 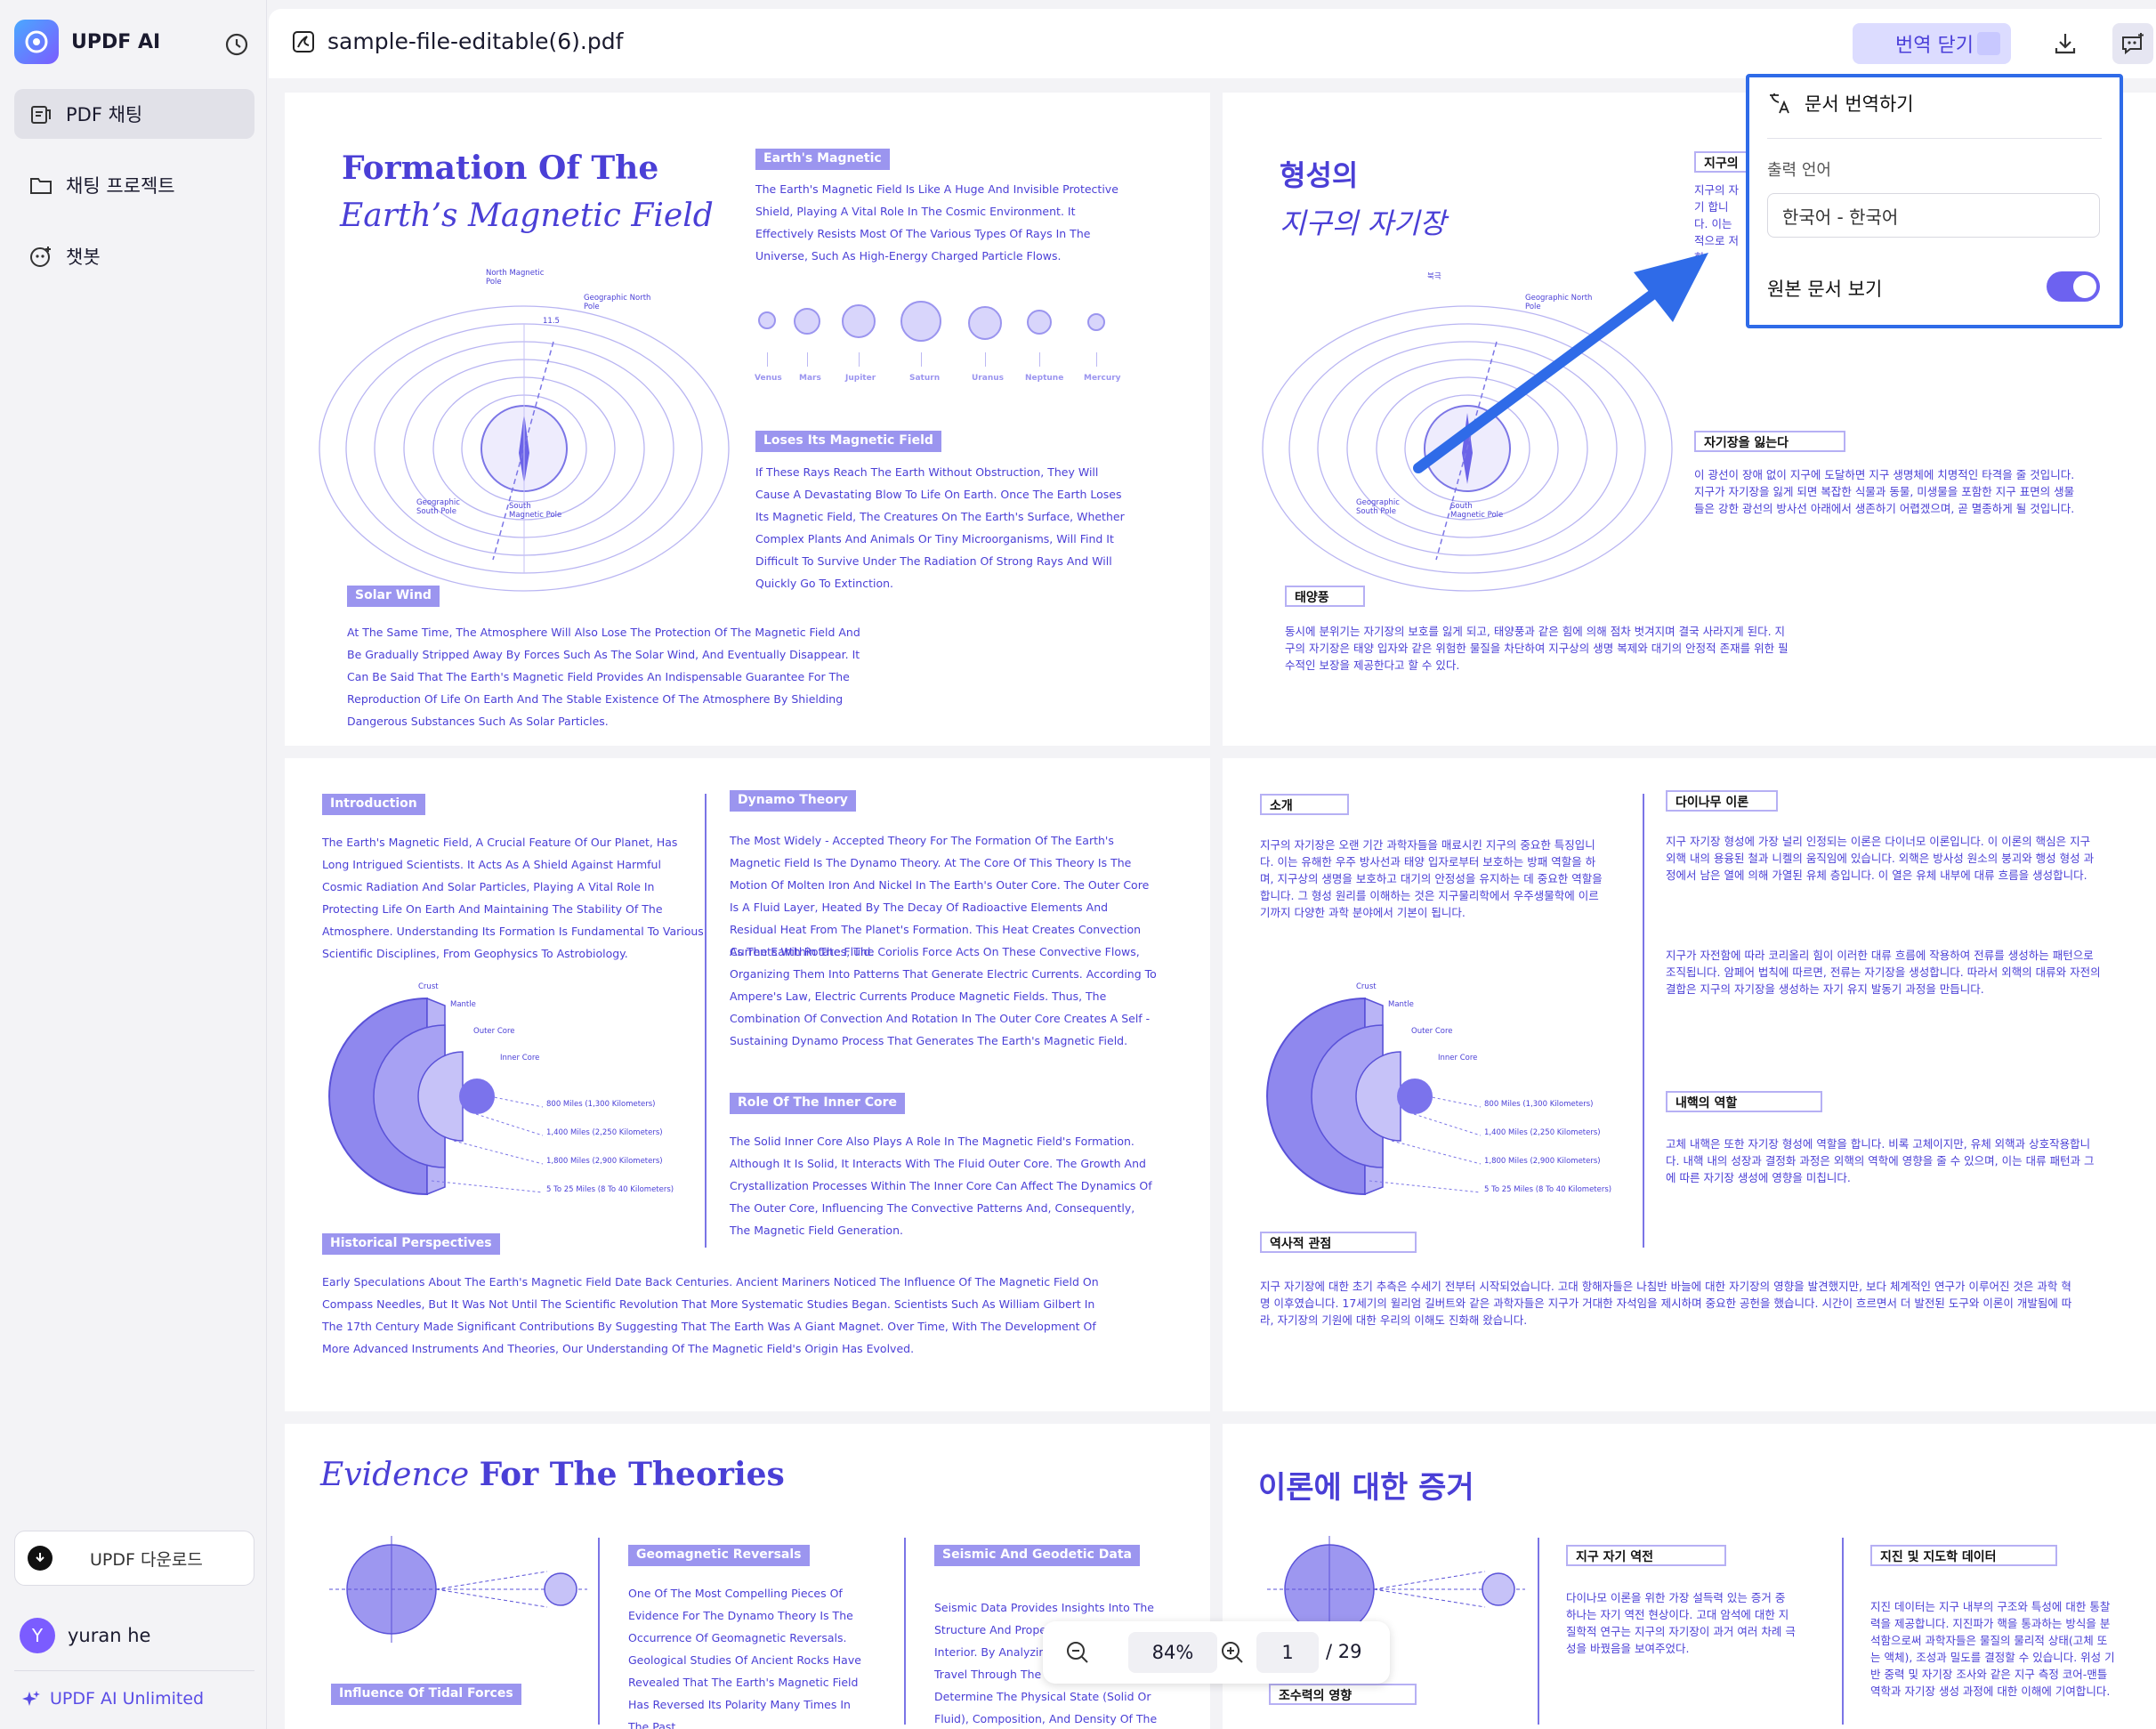 What do you see at coordinates (793, 801) in the screenshot?
I see `section-tag: Dynamo Theory` at bounding box center [793, 801].